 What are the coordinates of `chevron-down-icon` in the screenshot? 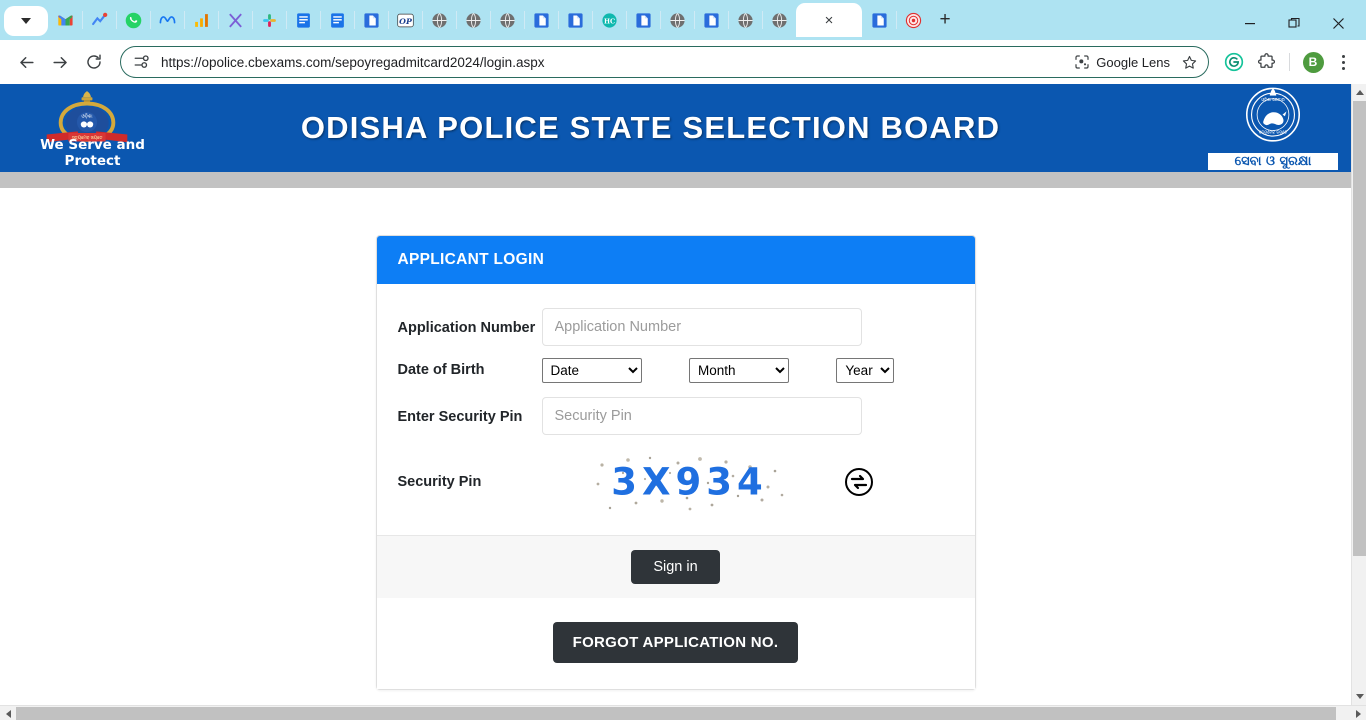 It's located at (26, 21).